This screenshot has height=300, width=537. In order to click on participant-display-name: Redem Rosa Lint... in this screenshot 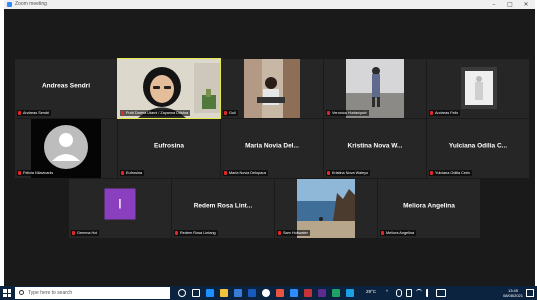, I will do `click(223, 206)`.